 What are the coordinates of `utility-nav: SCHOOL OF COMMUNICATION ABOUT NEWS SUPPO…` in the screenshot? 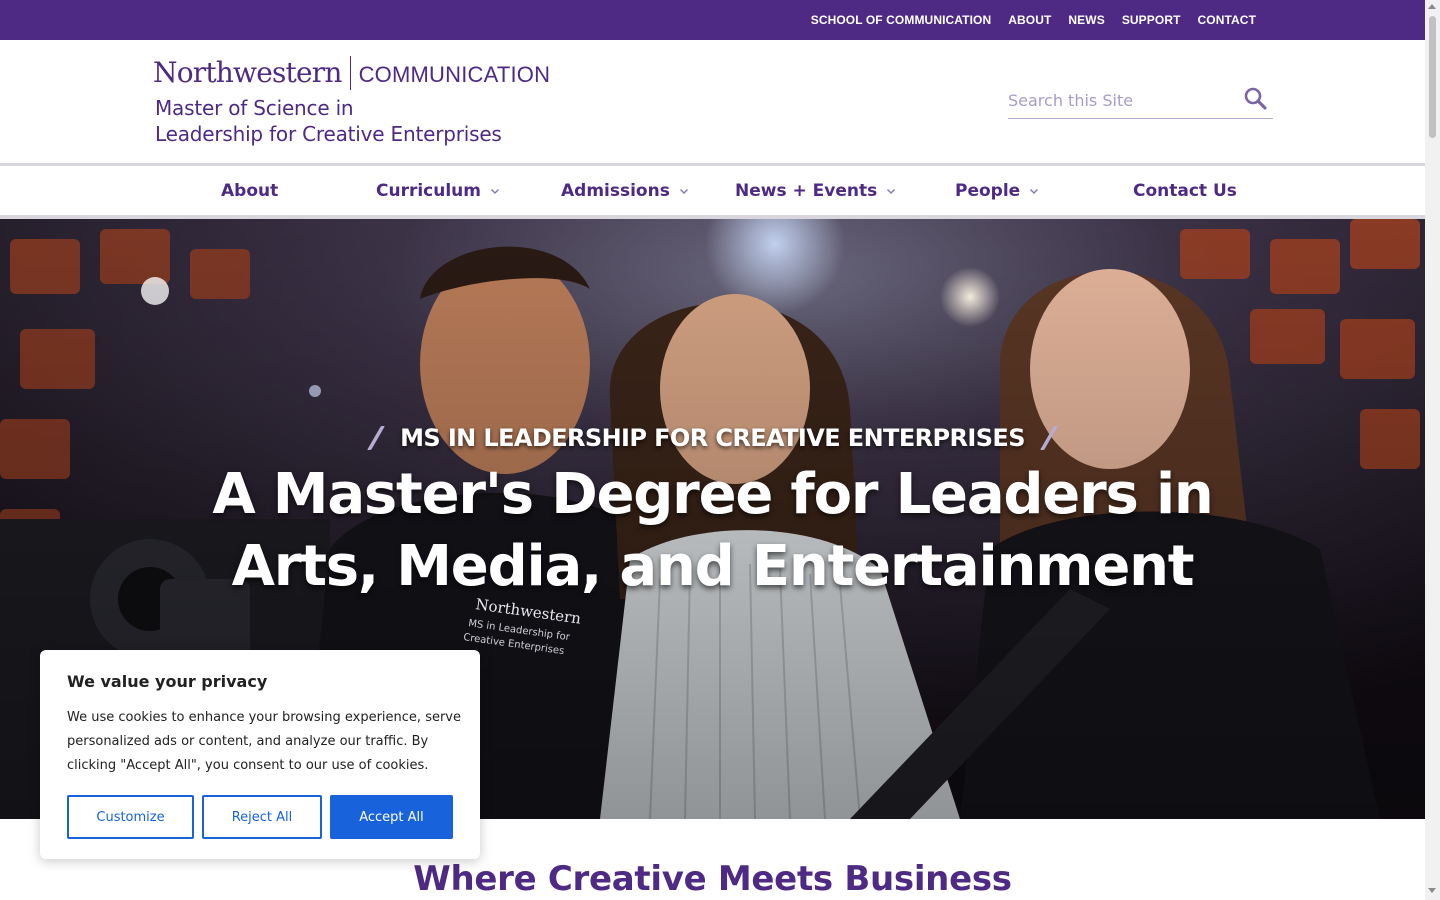 It's located at (1033, 20).